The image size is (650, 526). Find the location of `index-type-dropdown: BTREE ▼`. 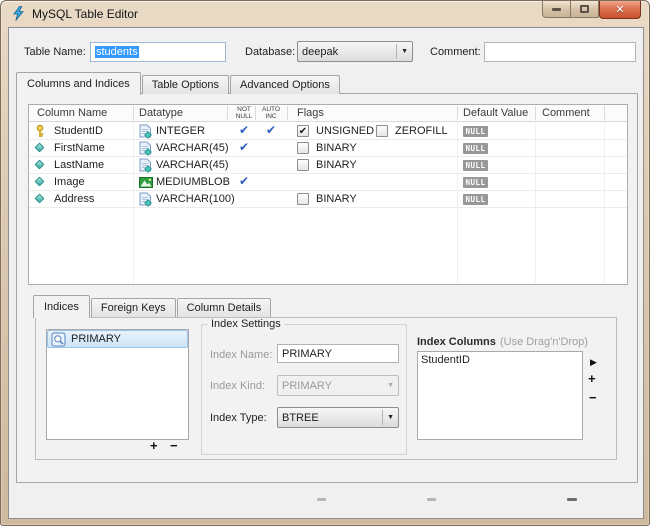

index-type-dropdown: BTREE ▼ is located at coordinates (338, 417).